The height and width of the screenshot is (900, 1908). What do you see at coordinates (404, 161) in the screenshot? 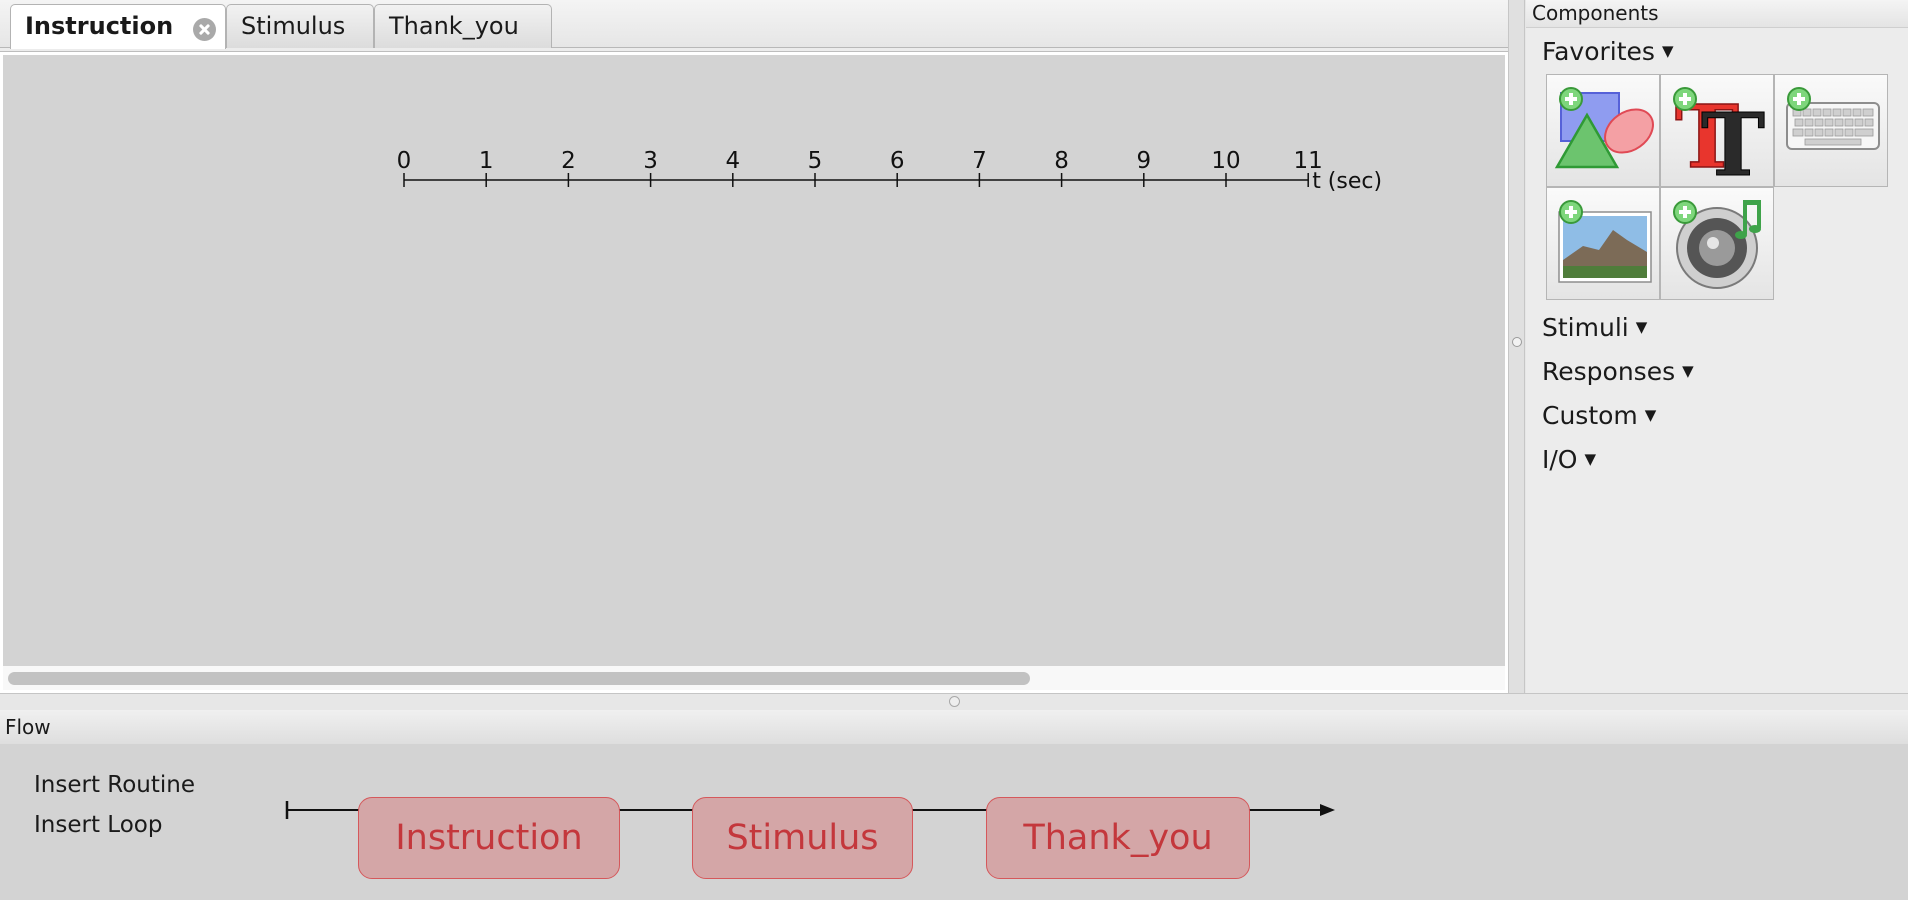
I see `timeline-tick-label: 0` at bounding box center [404, 161].